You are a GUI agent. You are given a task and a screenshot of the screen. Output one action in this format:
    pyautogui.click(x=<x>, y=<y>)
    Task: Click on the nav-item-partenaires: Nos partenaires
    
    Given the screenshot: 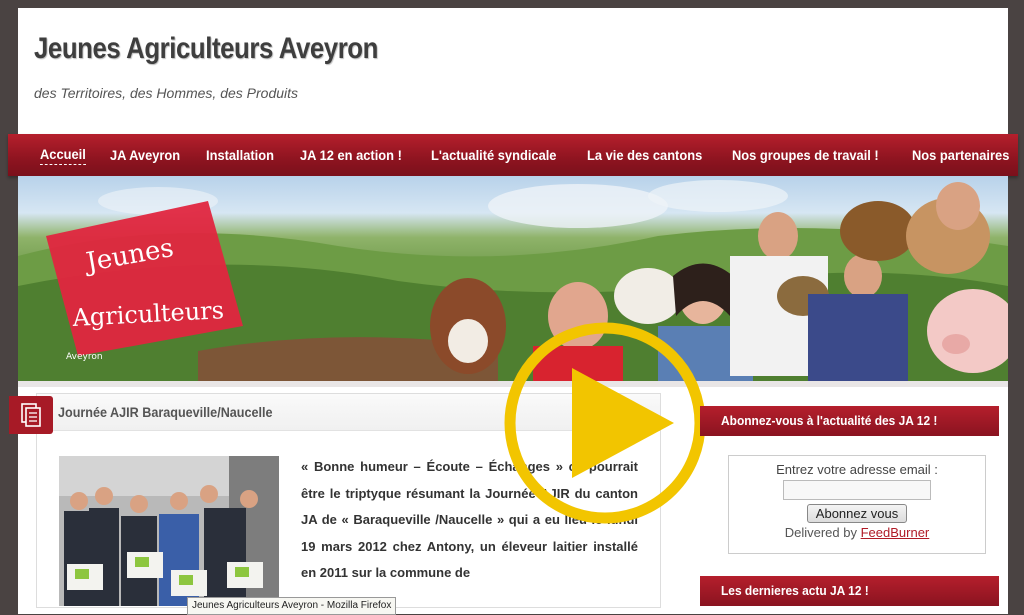 What is the action you would take?
    pyautogui.click(x=960, y=155)
    